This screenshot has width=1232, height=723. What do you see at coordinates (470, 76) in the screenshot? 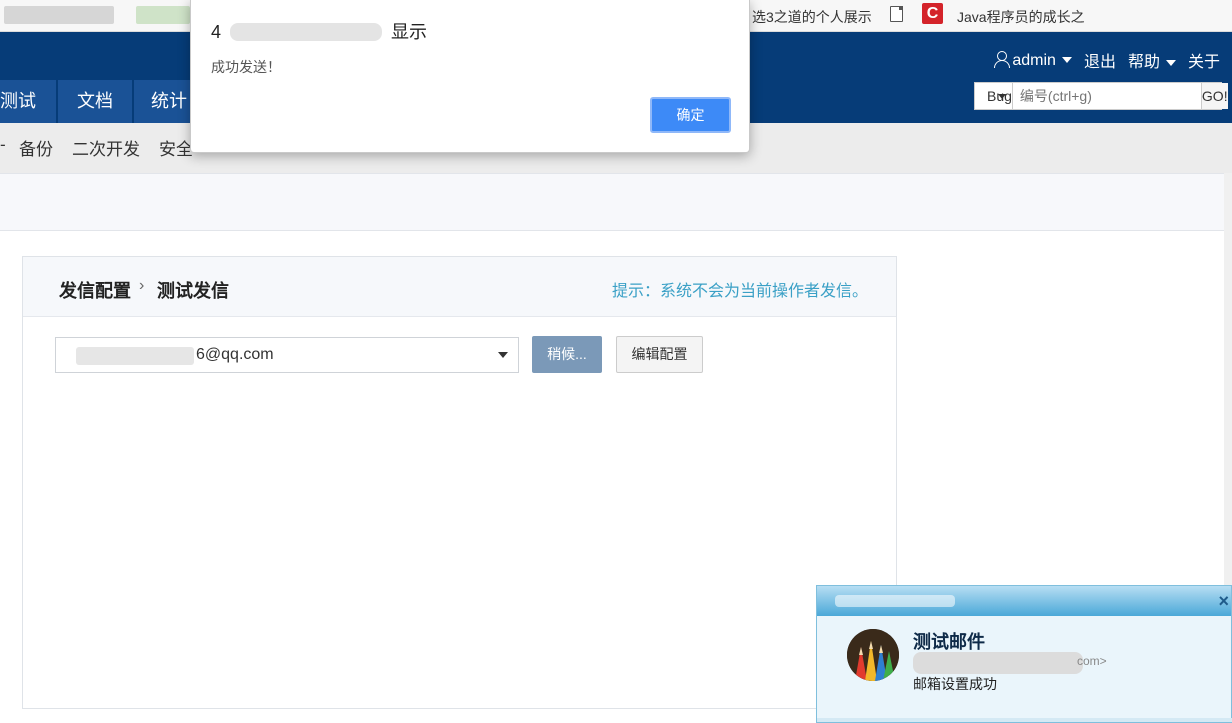
I see `alert-dialog: 4 显示 成功发送！ 确定` at bounding box center [470, 76].